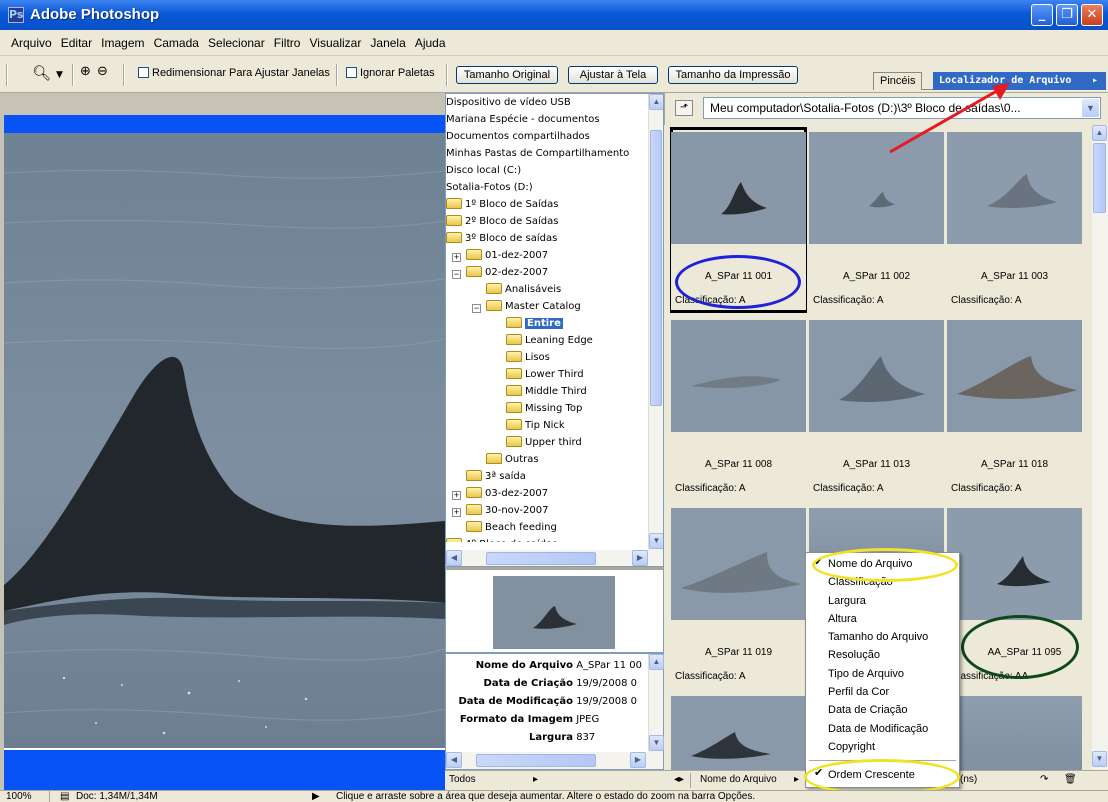 The width and height of the screenshot is (1108, 802). I want to click on tree-item: Sotalia-Fotos (D:), so click(489, 187).